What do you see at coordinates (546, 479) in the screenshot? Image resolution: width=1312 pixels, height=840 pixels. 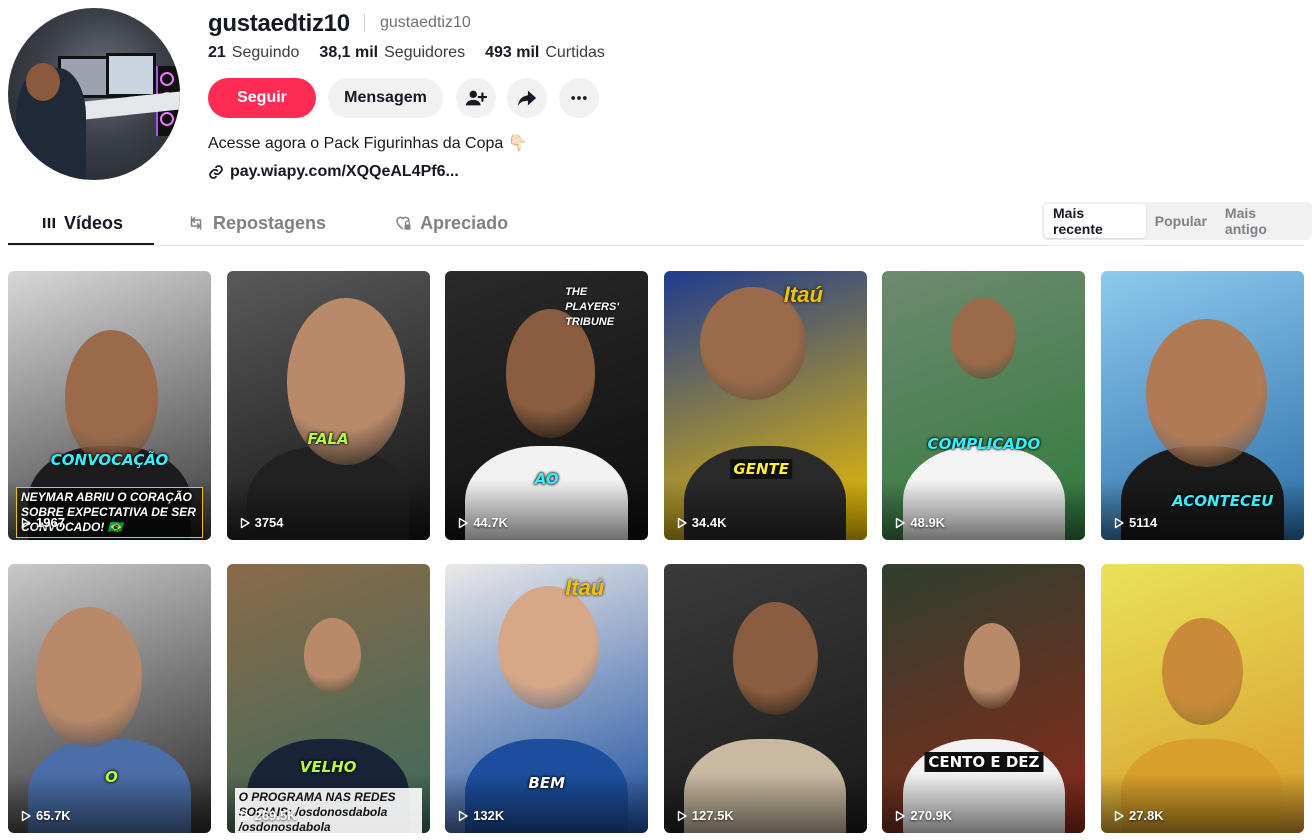 I see `video-caption: AO` at bounding box center [546, 479].